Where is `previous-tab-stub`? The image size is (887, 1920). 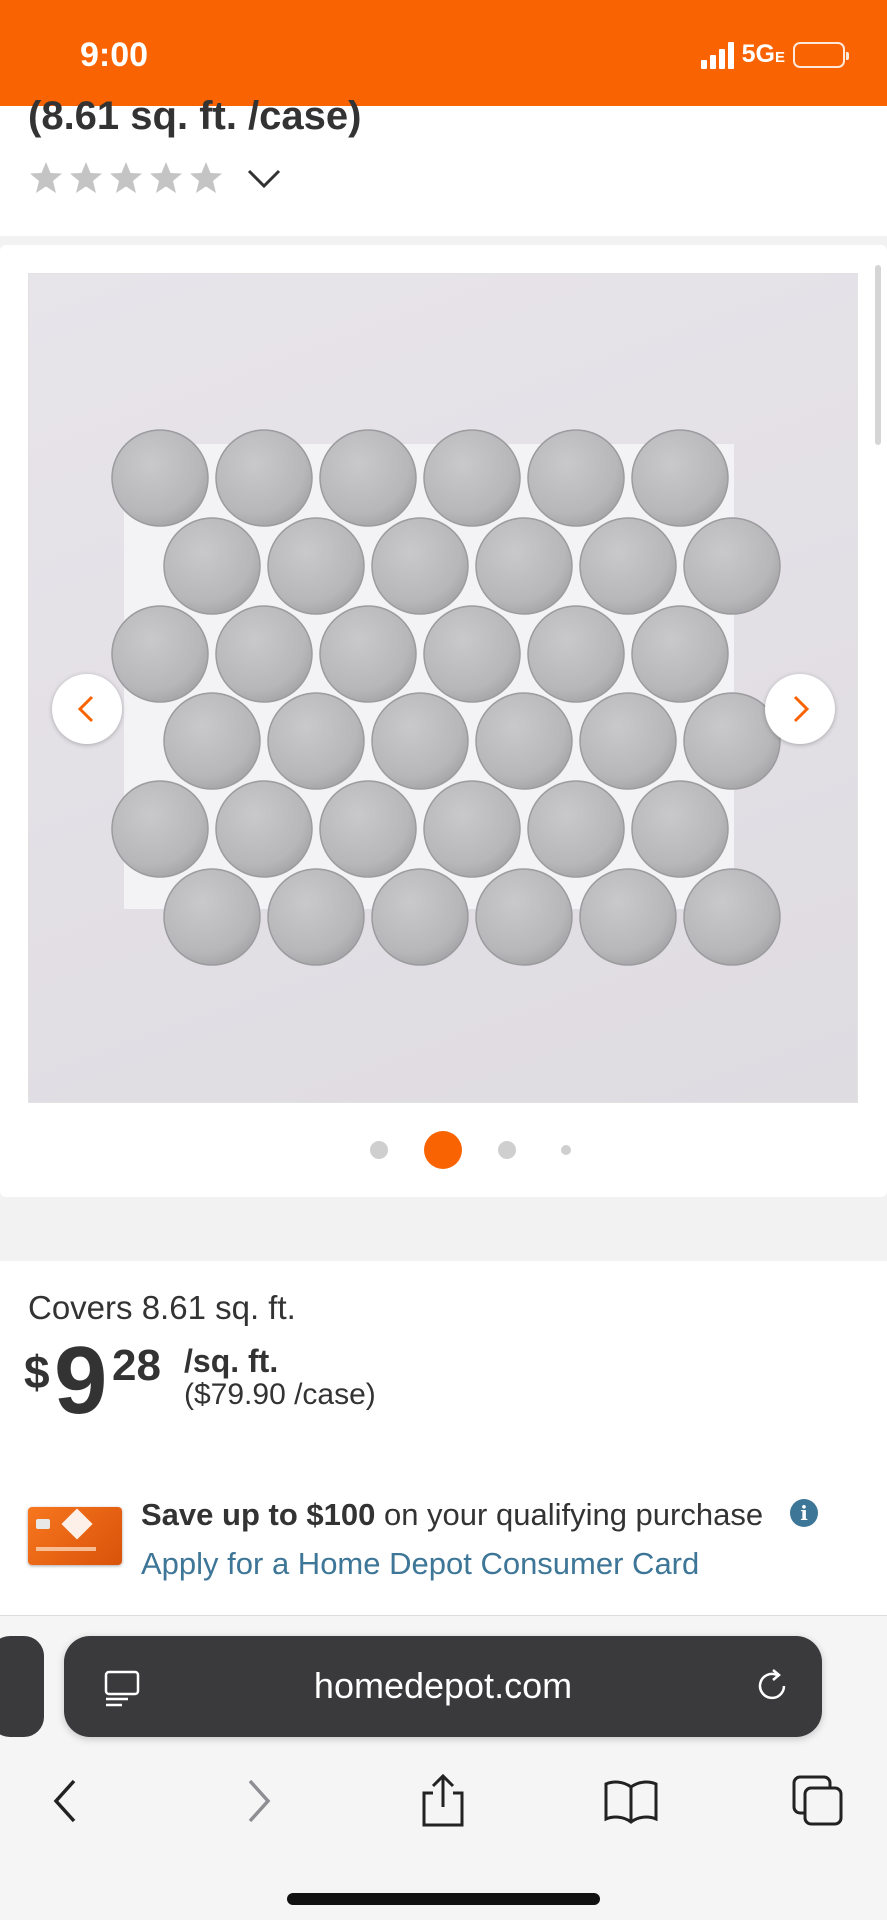
previous-tab-stub is located at coordinates (22, 1686).